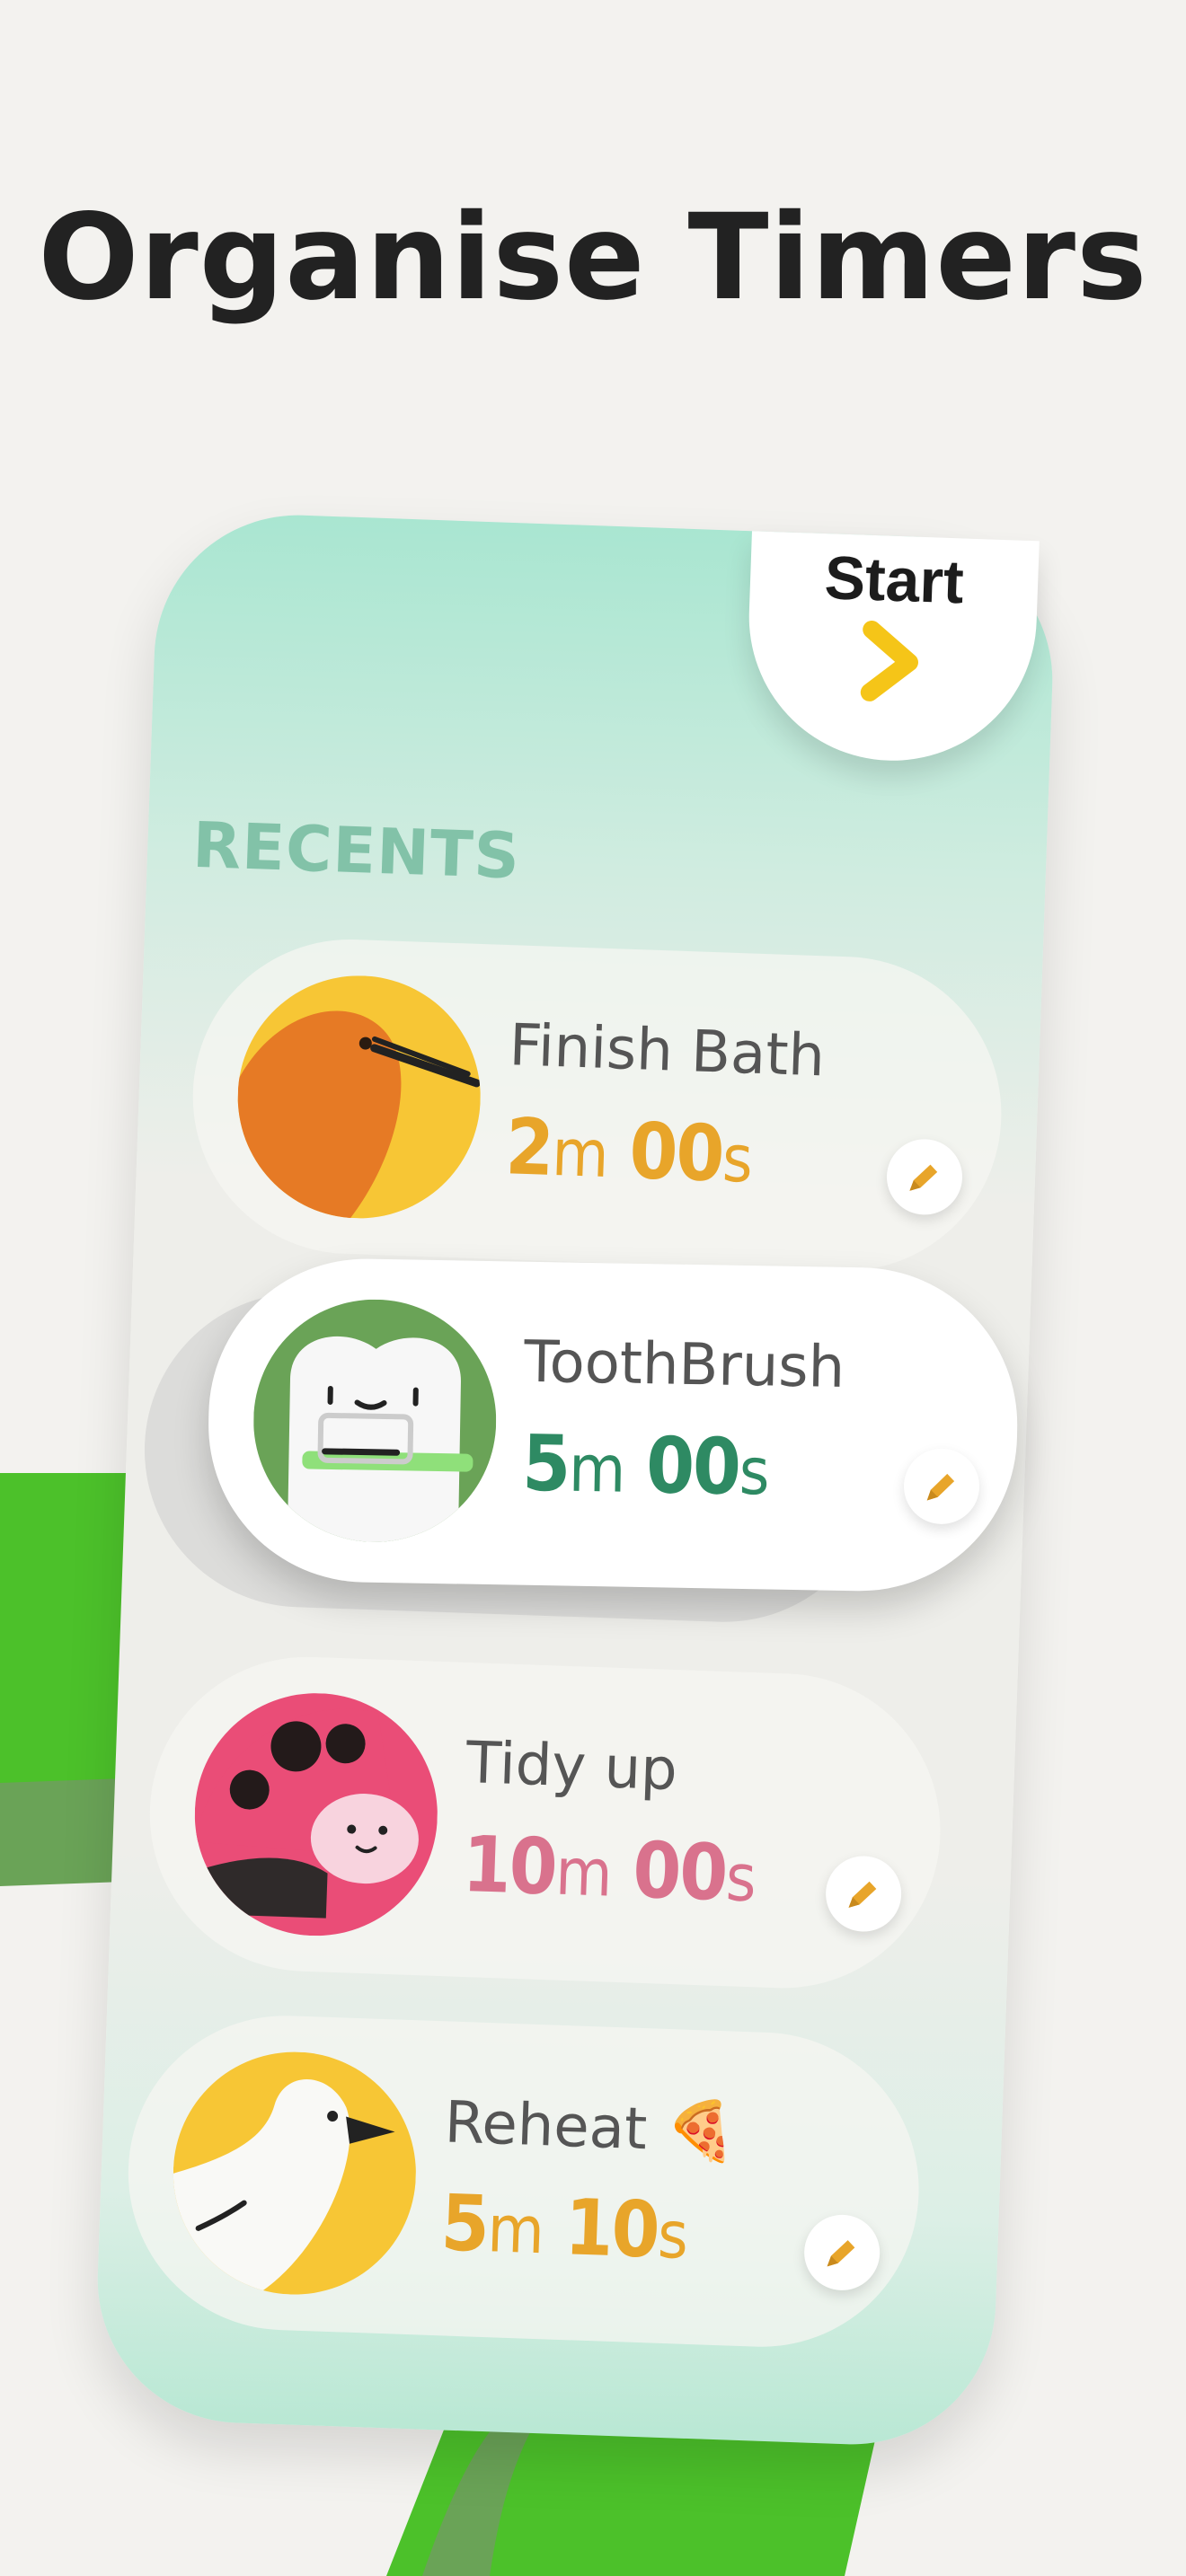  I want to click on timer-minutes: 2, so click(529, 1148).